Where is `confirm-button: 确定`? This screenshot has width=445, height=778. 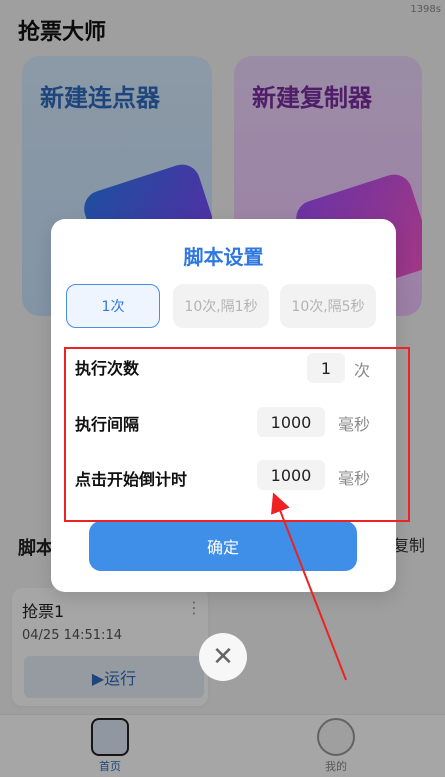
confirm-button: 确定 is located at coordinates (223, 546).